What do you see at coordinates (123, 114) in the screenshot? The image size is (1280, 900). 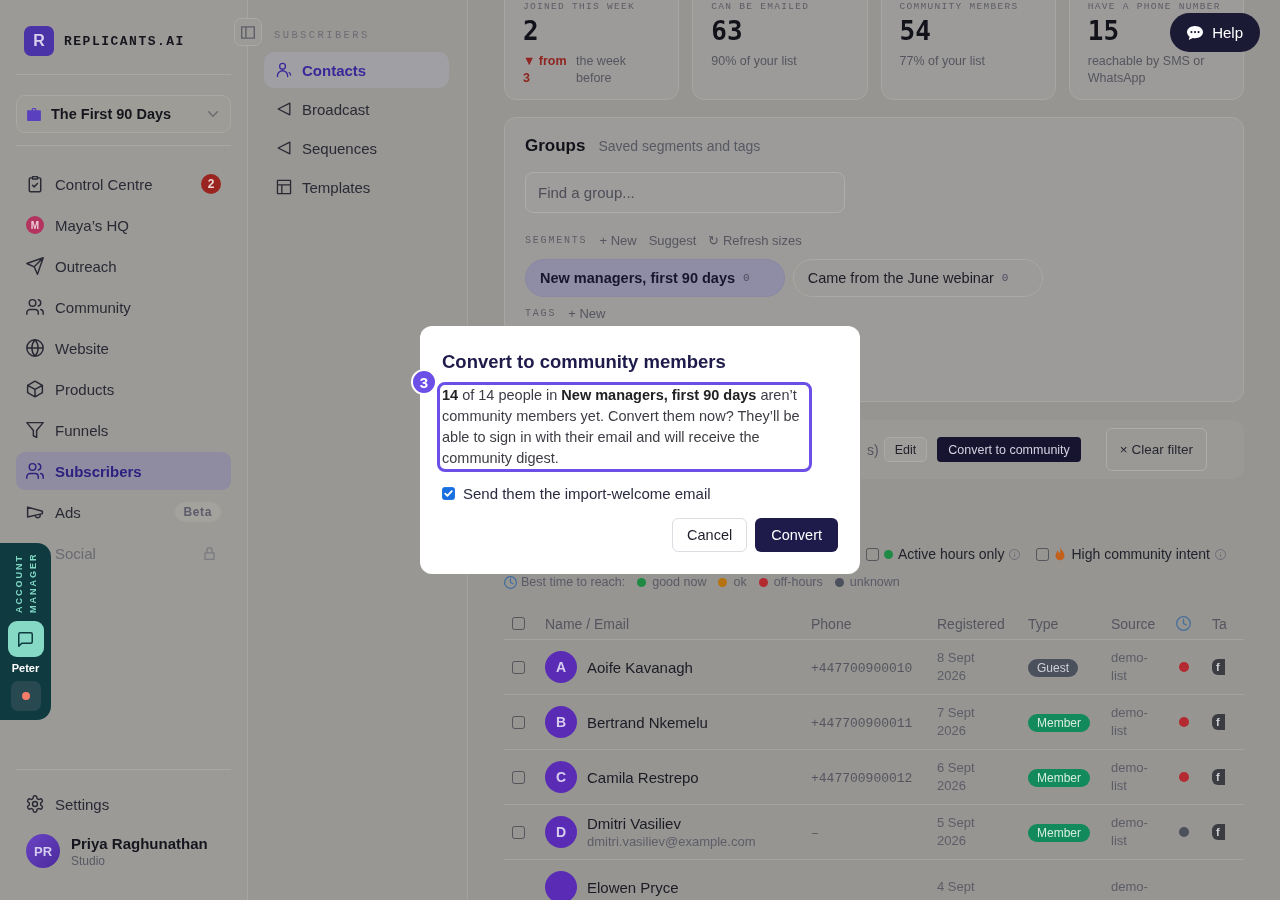 I see `workspace-selector: The First 90 Days` at bounding box center [123, 114].